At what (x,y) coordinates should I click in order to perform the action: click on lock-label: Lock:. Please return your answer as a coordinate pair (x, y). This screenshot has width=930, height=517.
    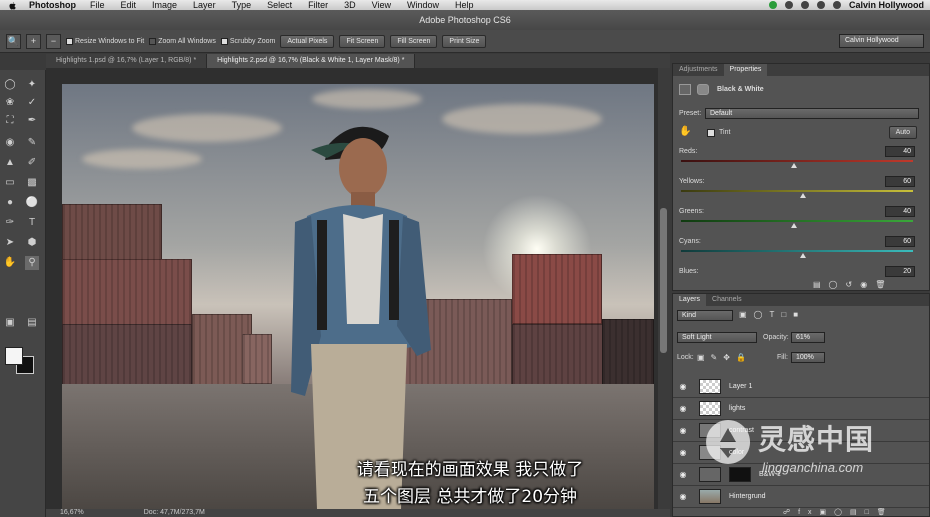
    Looking at the image, I should click on (685, 357).